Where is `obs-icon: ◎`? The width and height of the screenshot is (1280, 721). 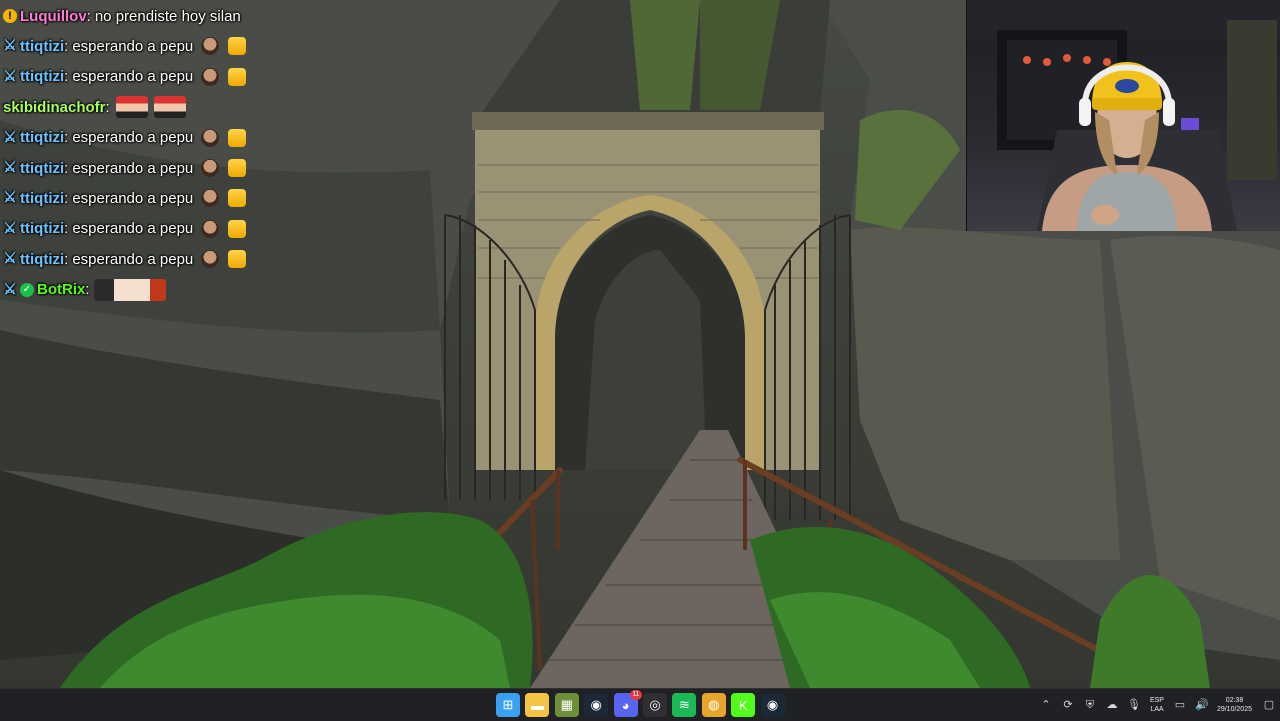
obs-icon: ◎ is located at coordinates (655, 704).